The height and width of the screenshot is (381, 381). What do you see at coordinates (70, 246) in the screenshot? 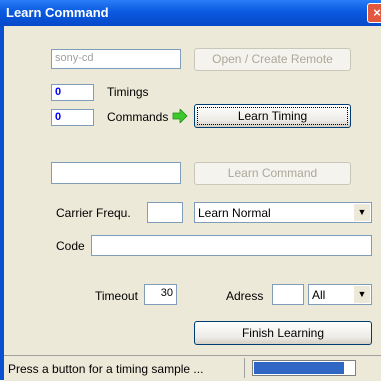
I see `code-label: Code` at bounding box center [70, 246].